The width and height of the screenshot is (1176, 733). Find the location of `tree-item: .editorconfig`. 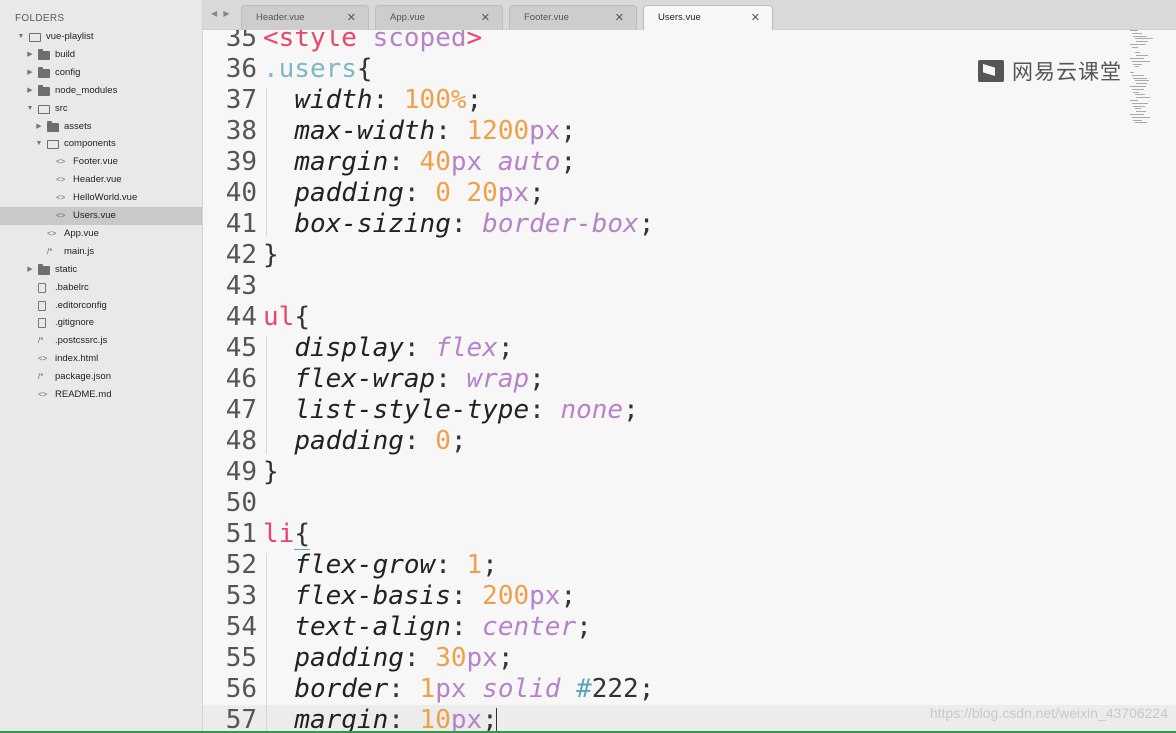

tree-item: .editorconfig is located at coordinates (101, 306).